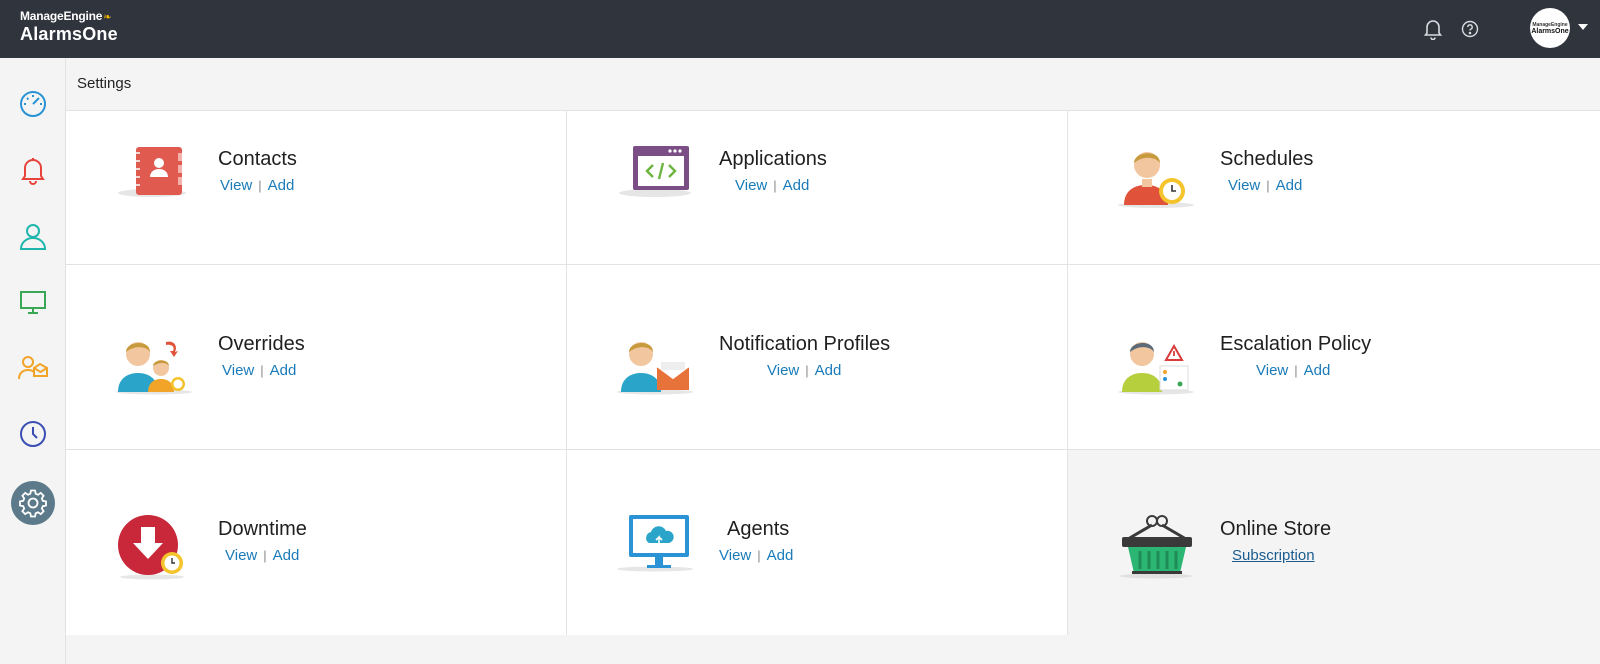 This screenshot has width=1600, height=664. What do you see at coordinates (805, 344) in the screenshot?
I see `card-title: Notification Profiles` at bounding box center [805, 344].